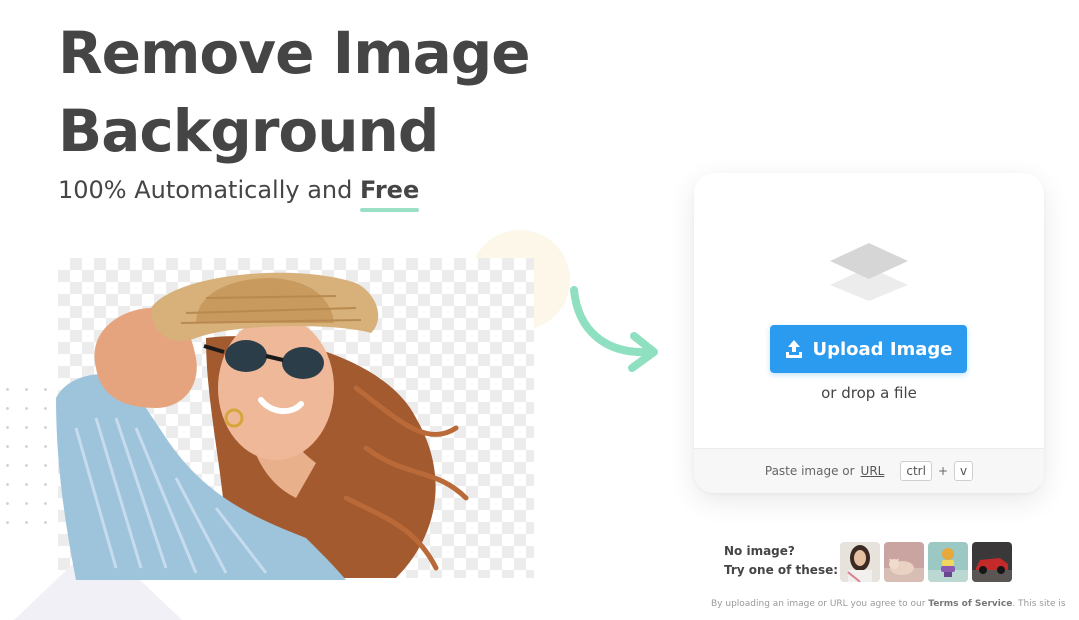 This screenshot has width=1079, height=620. Describe the element at coordinates (948, 562) in the screenshot. I see `sample-object` at that location.